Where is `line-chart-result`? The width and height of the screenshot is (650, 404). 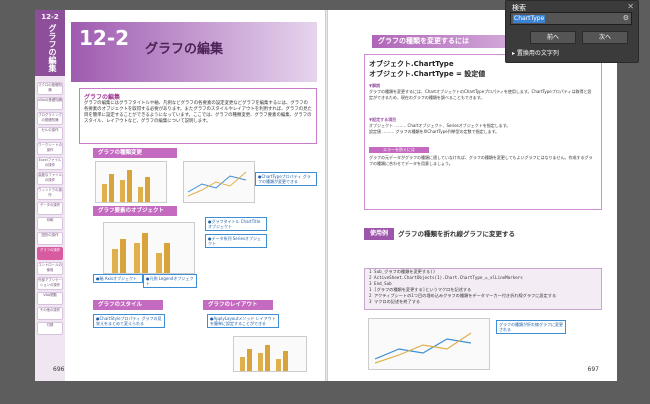 line-chart-result is located at coordinates (429, 344).